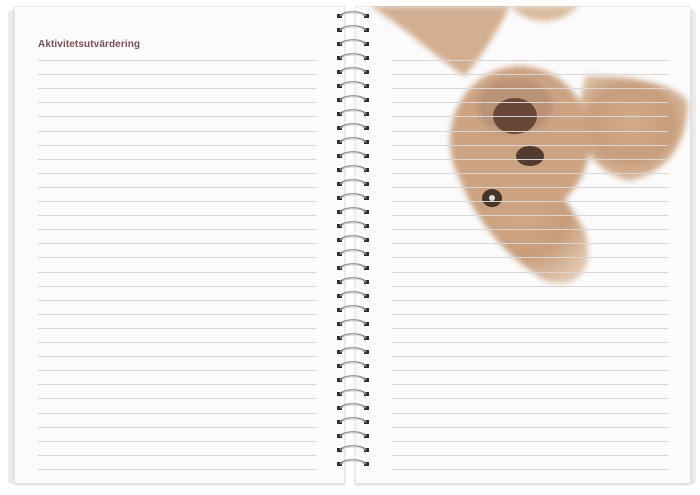 This screenshot has height=495, width=700. I want to click on spiral-binding, so click(353, 238).